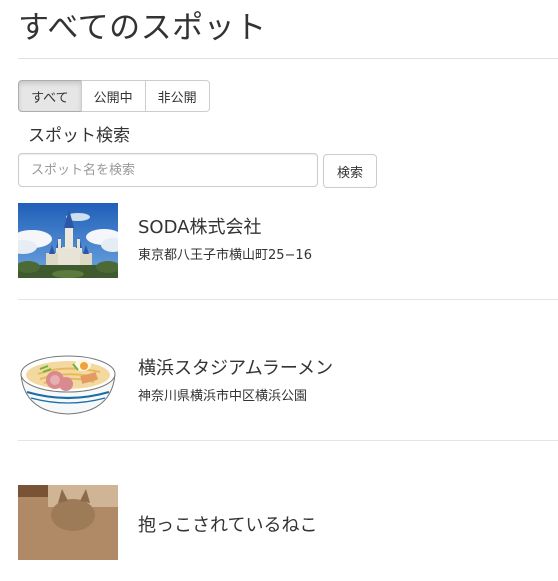 The image size is (558, 581). I want to click on spot-name: 横浜スタジアムラーメン, so click(235, 367).